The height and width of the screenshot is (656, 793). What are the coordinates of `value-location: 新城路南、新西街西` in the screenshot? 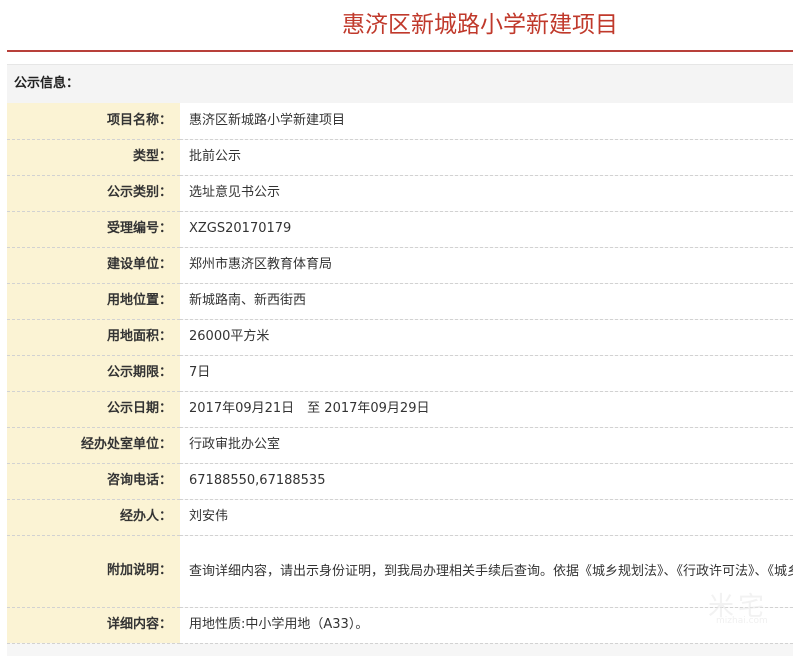 It's located at (248, 300).